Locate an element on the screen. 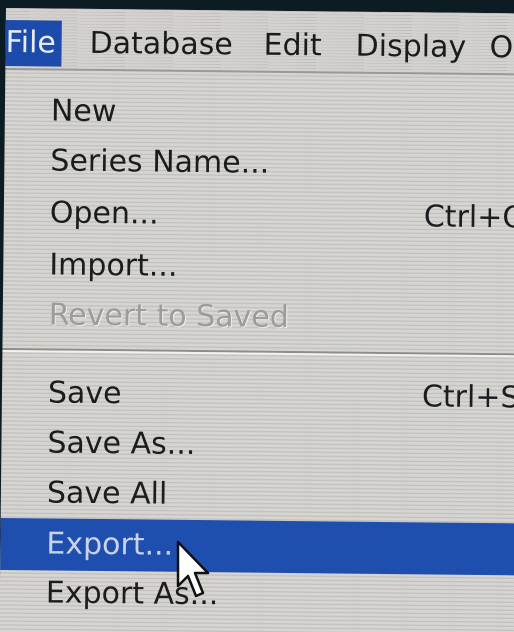 This screenshot has width=514, height=632. menu-edit: Edit is located at coordinates (292, 46).